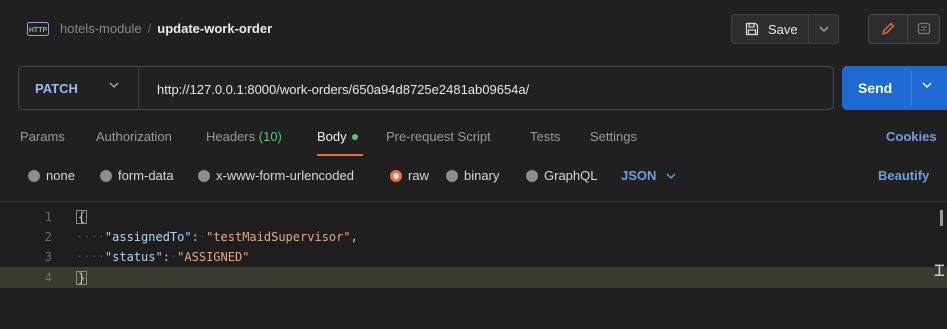 This screenshot has width=947, height=329. What do you see at coordinates (278, 237) in the screenshot?
I see `json-value: "testMaidSupervisor"` at bounding box center [278, 237].